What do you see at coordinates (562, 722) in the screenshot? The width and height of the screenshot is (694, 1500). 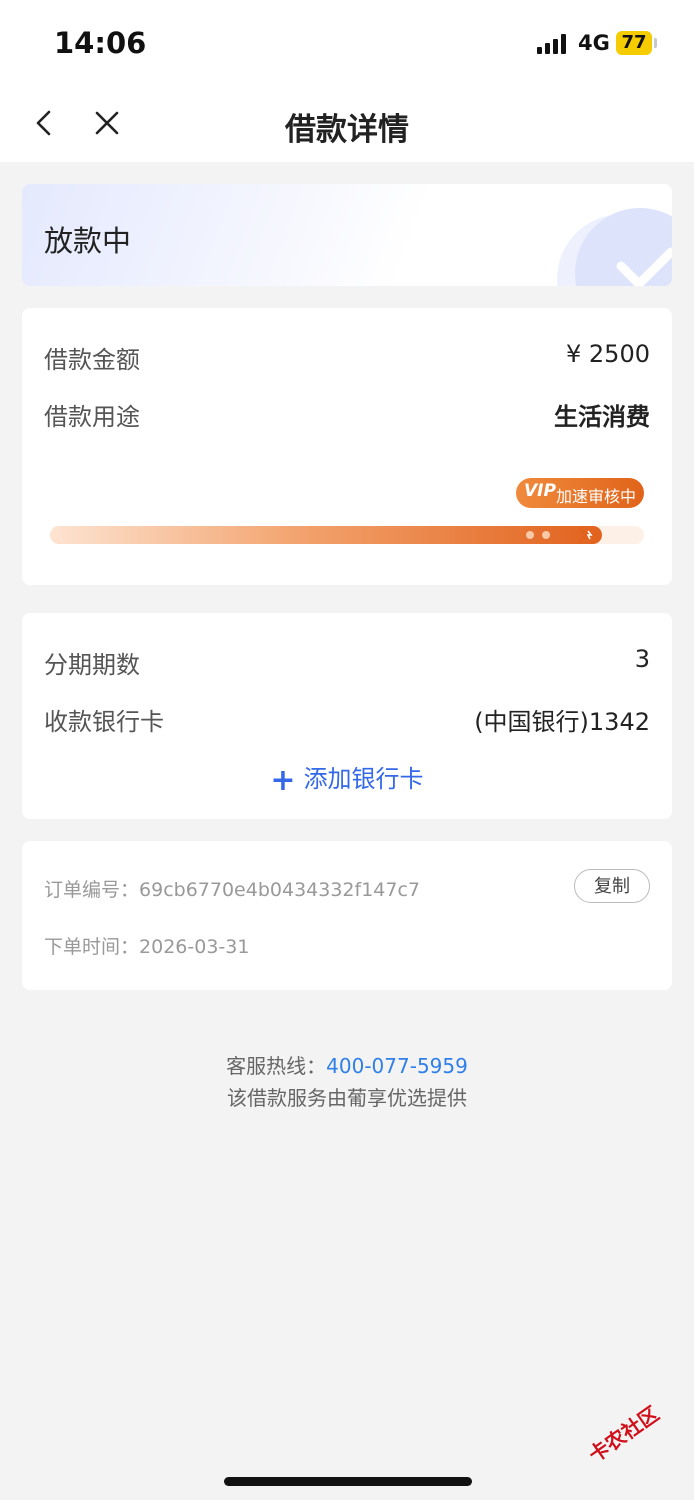 I see `bank-value: (中国银行)1342` at bounding box center [562, 722].